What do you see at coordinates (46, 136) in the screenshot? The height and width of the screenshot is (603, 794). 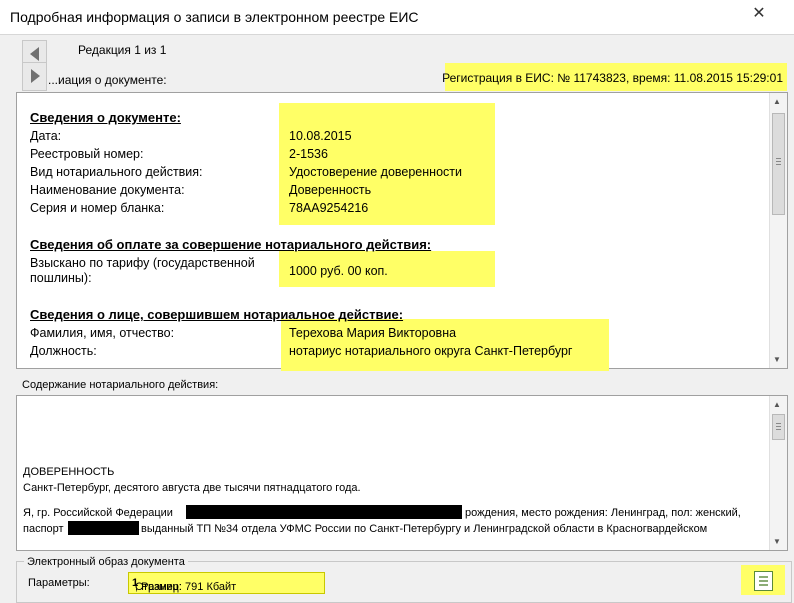 I see `field-label: Дата:` at bounding box center [46, 136].